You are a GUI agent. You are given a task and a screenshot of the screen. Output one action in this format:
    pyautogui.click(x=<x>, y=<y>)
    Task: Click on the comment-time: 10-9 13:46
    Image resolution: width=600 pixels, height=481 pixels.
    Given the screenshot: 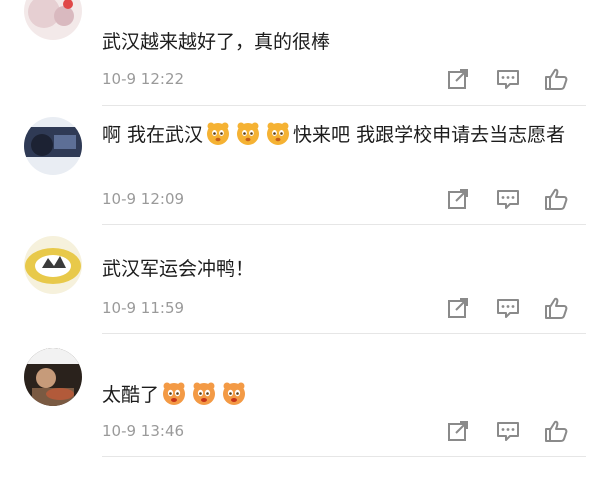 What is the action you would take?
    pyautogui.click(x=143, y=431)
    